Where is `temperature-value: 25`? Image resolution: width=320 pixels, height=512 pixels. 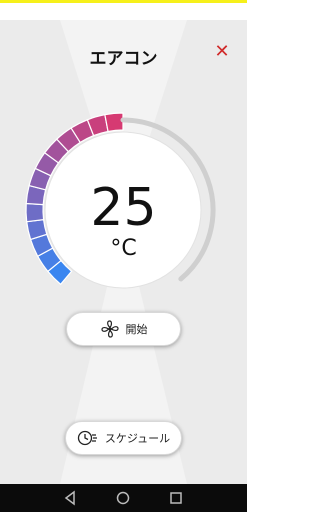
temperature-value: 25 is located at coordinates (123, 208).